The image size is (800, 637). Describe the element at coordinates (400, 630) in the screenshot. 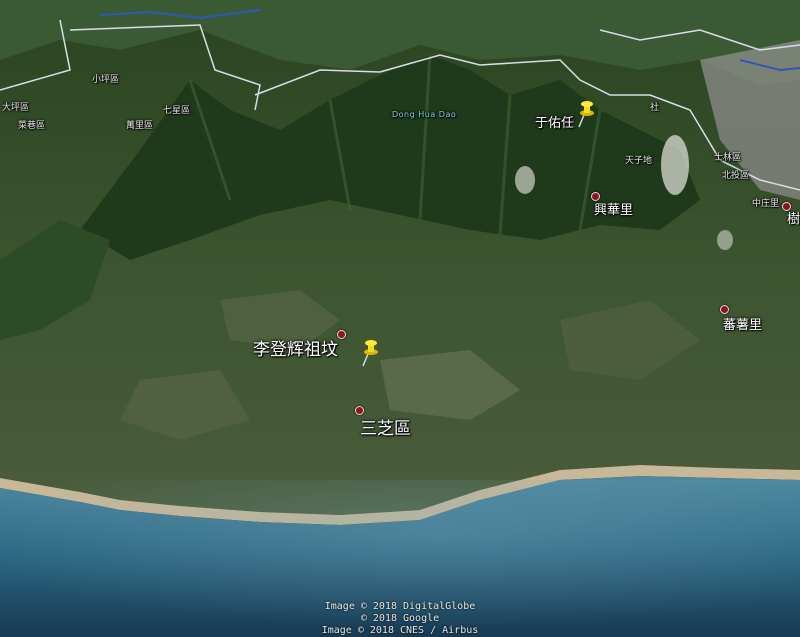

I see `attribution-line: Image © 2018 CNES / Airbus` at that location.